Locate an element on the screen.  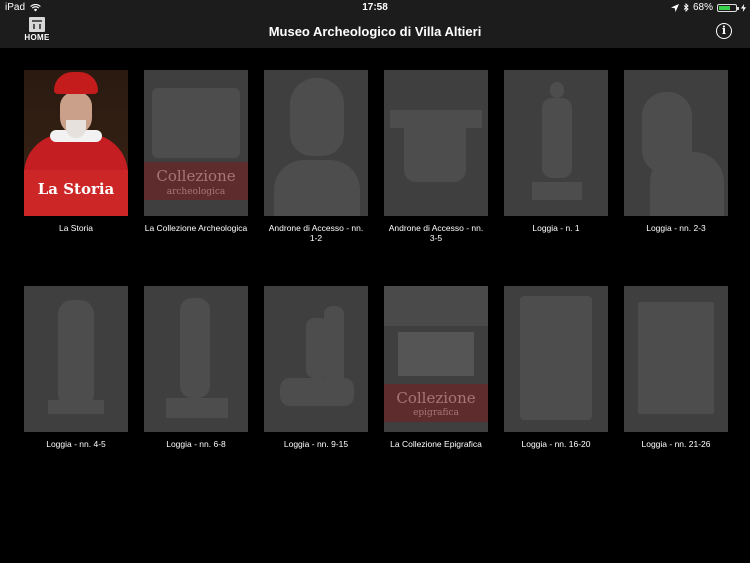
clock: 17:58 is located at coordinates (375, 7).